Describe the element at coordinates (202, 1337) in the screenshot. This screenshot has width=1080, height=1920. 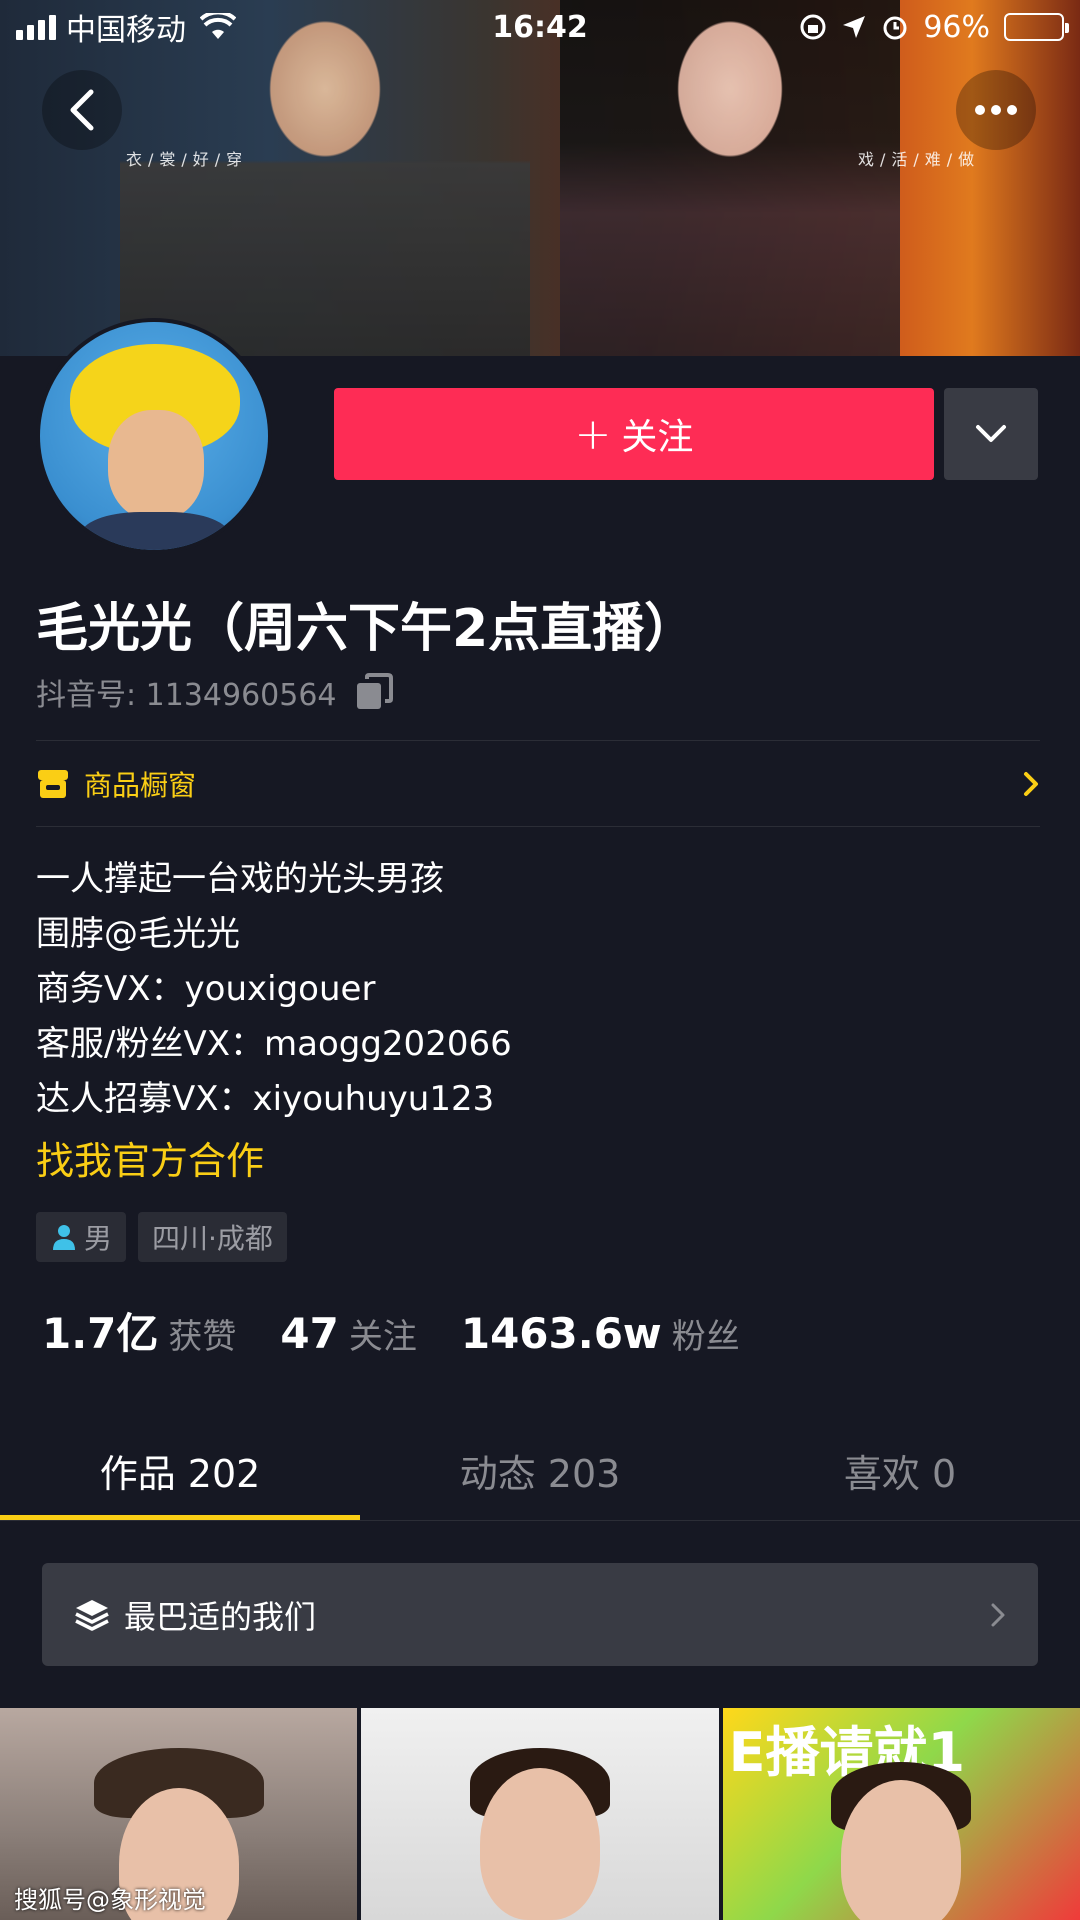
I see `likes-label: 获赞` at that location.